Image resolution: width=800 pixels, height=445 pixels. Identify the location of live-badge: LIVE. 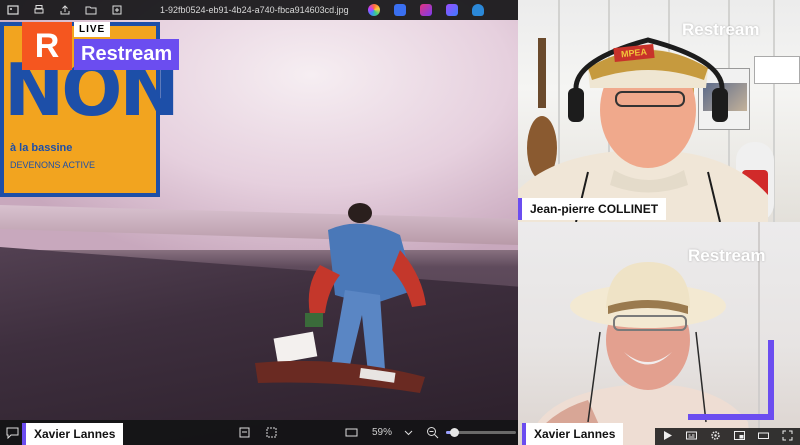
(92, 29).